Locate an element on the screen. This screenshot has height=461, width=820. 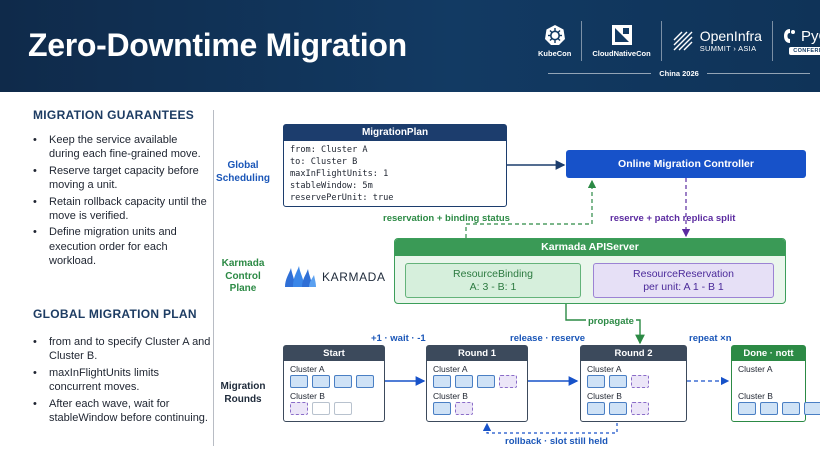
resource-reservation-value: per unit: A 1 - B 1 is located at coordinates (683, 287).